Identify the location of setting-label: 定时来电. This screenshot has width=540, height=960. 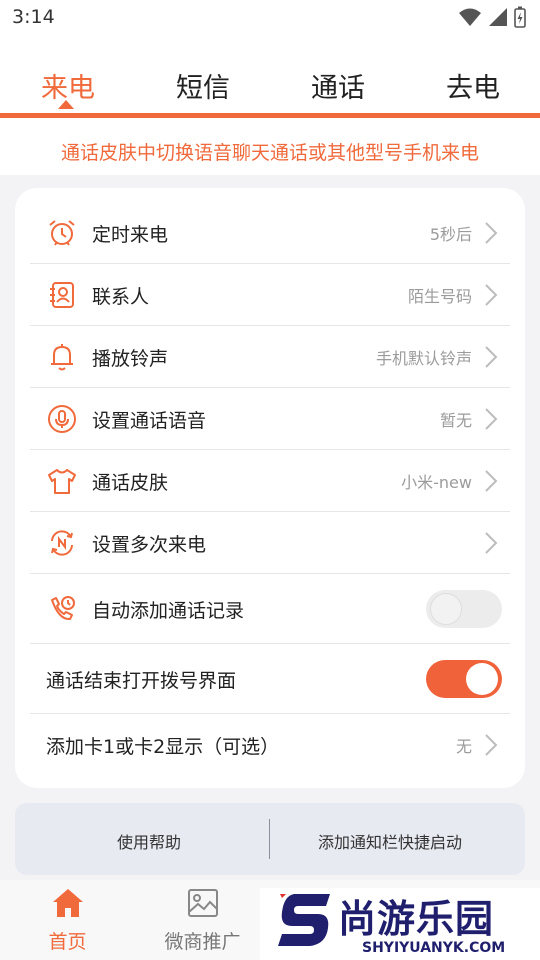
(130, 234).